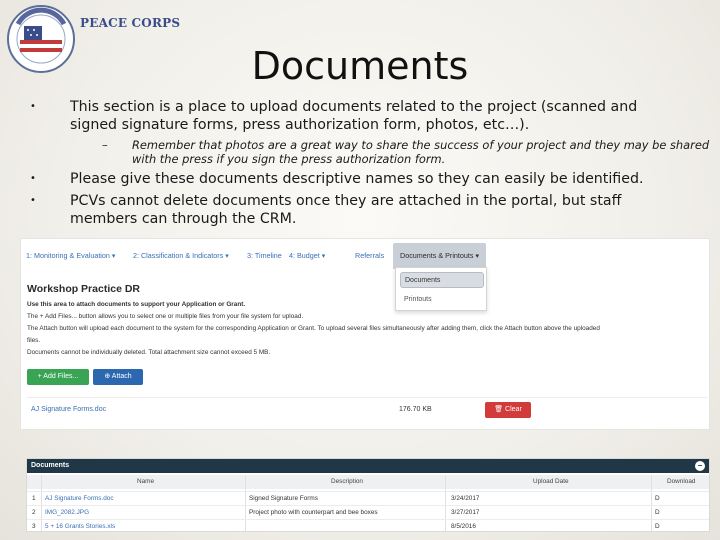  What do you see at coordinates (264, 256) in the screenshot?
I see `tab-timeline: 3: Timeline` at bounding box center [264, 256].